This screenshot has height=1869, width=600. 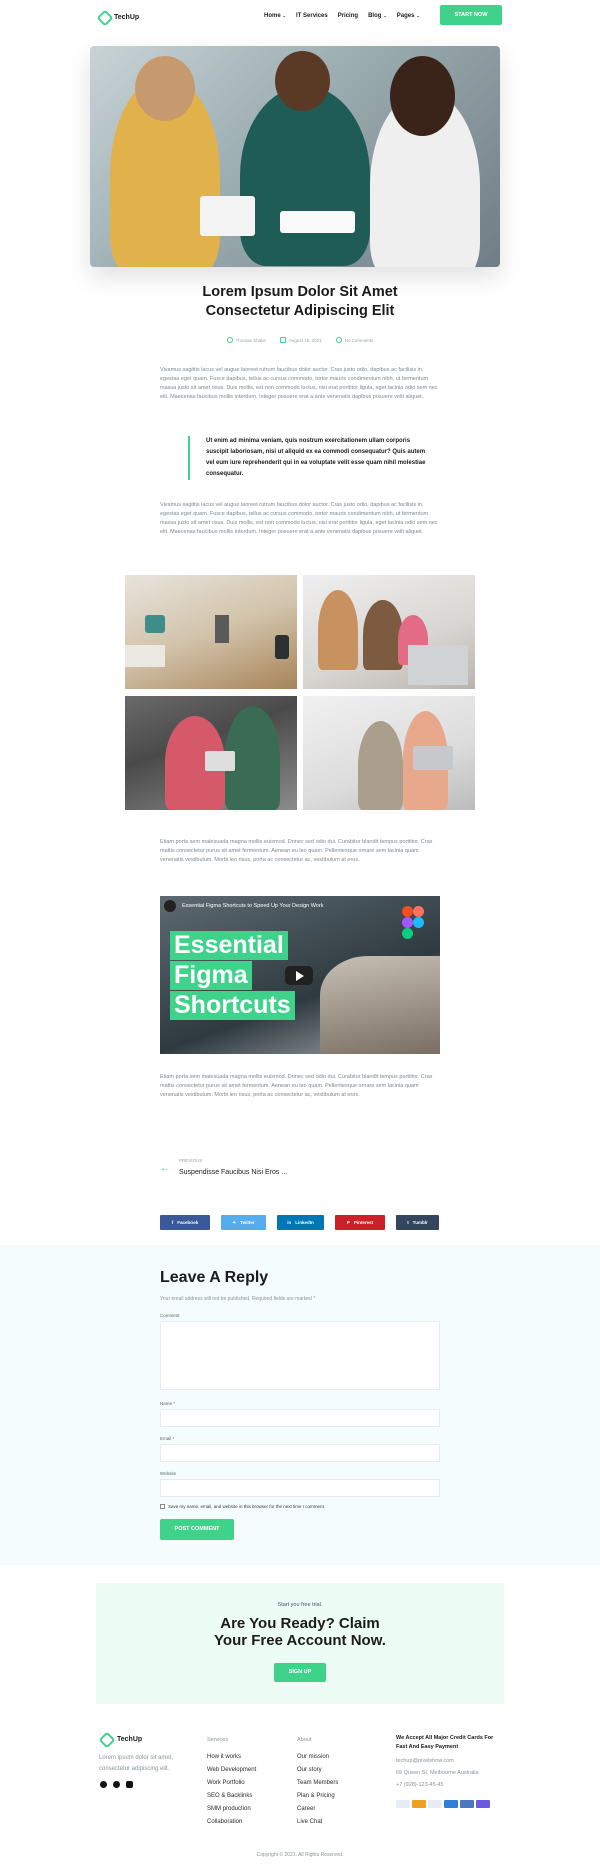 What do you see at coordinates (105, 18) in the screenshot?
I see `logo-icon` at bounding box center [105, 18].